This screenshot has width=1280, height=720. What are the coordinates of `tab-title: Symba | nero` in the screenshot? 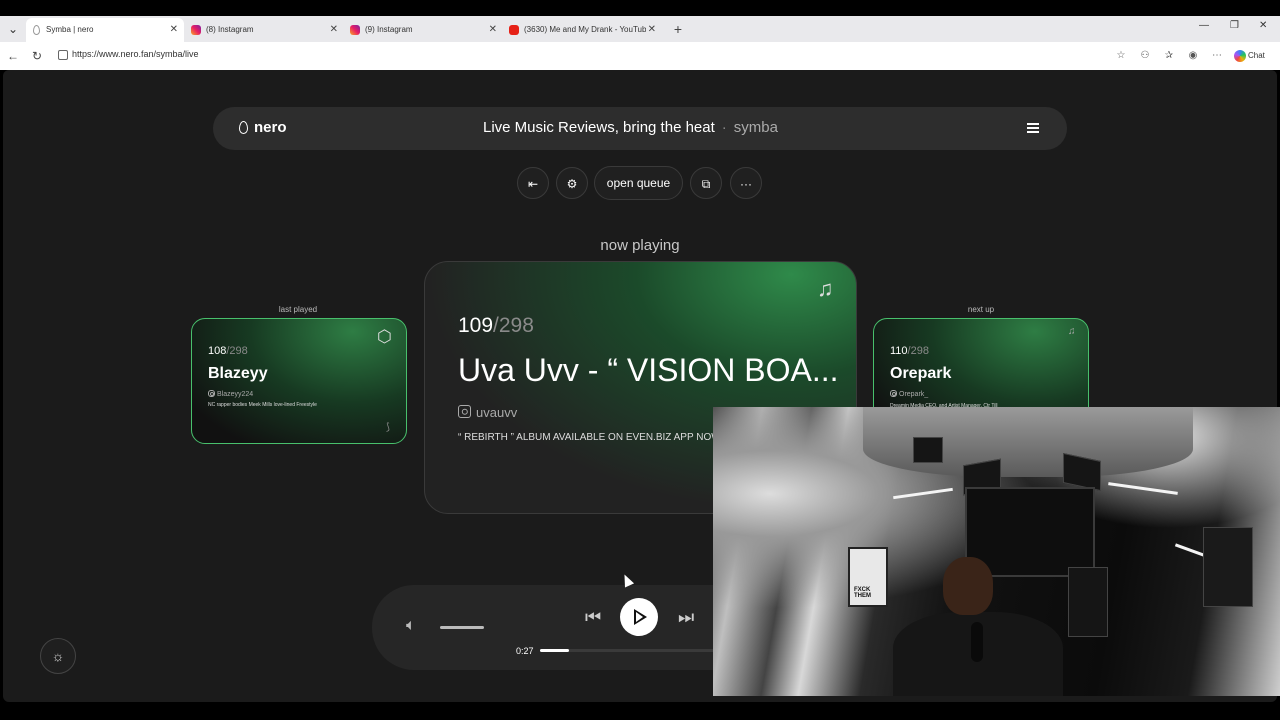 It's located at (70, 29).